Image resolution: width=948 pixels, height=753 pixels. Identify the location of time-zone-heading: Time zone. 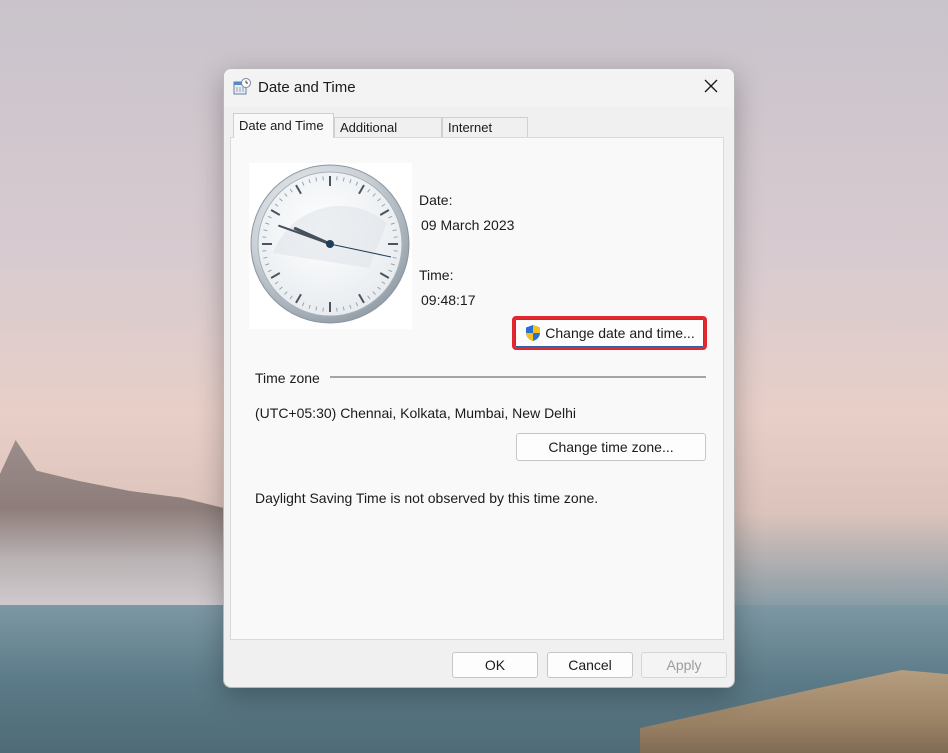
(287, 378).